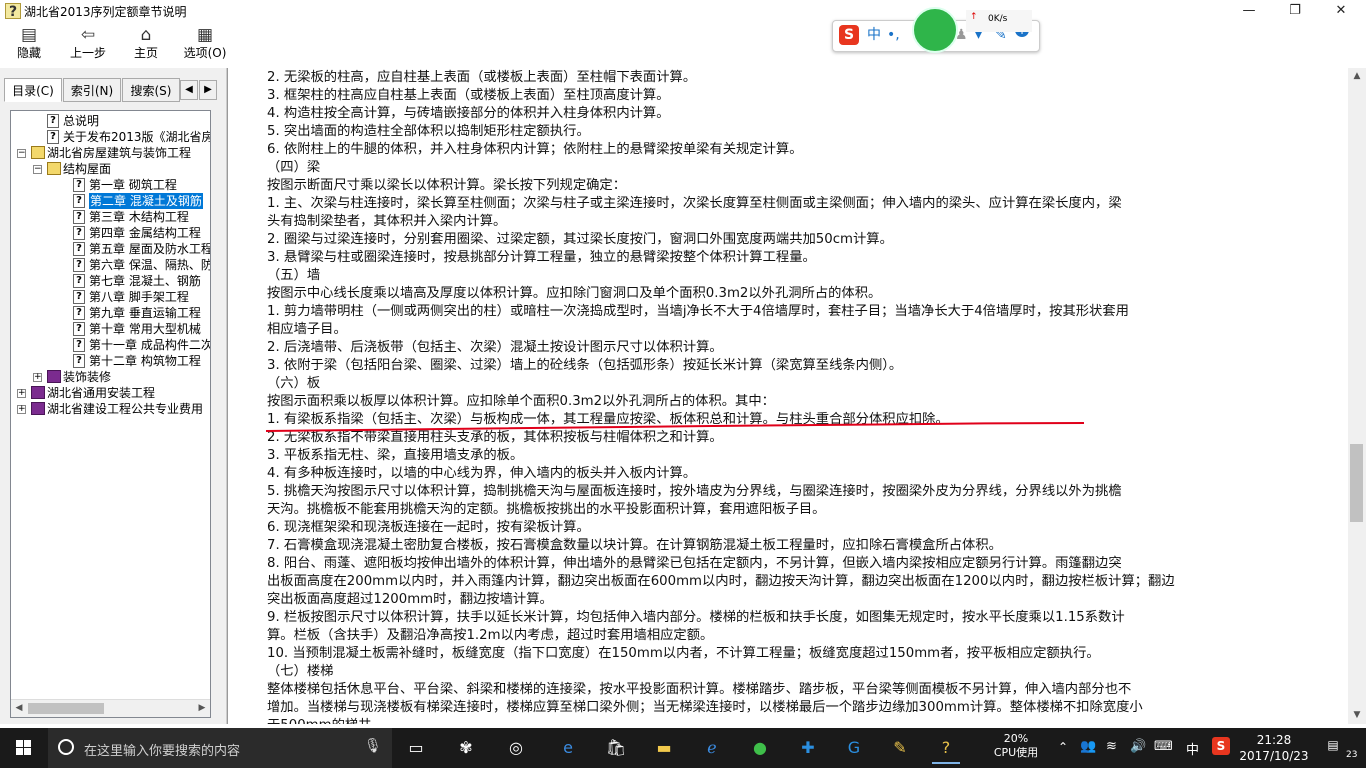  What do you see at coordinates (205, 44) in the screenshot?
I see `options-button: ▦ 选项(O)` at bounding box center [205, 44].